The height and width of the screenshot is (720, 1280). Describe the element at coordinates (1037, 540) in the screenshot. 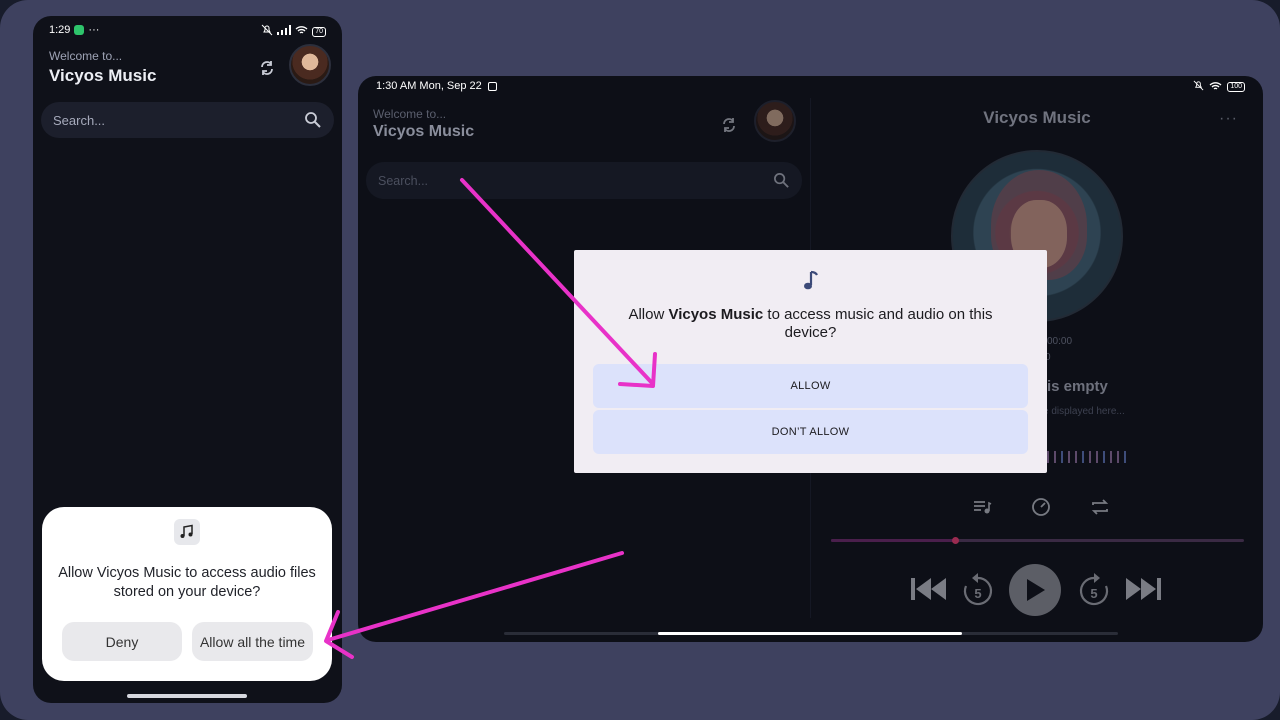

I see `seek-bar` at that location.